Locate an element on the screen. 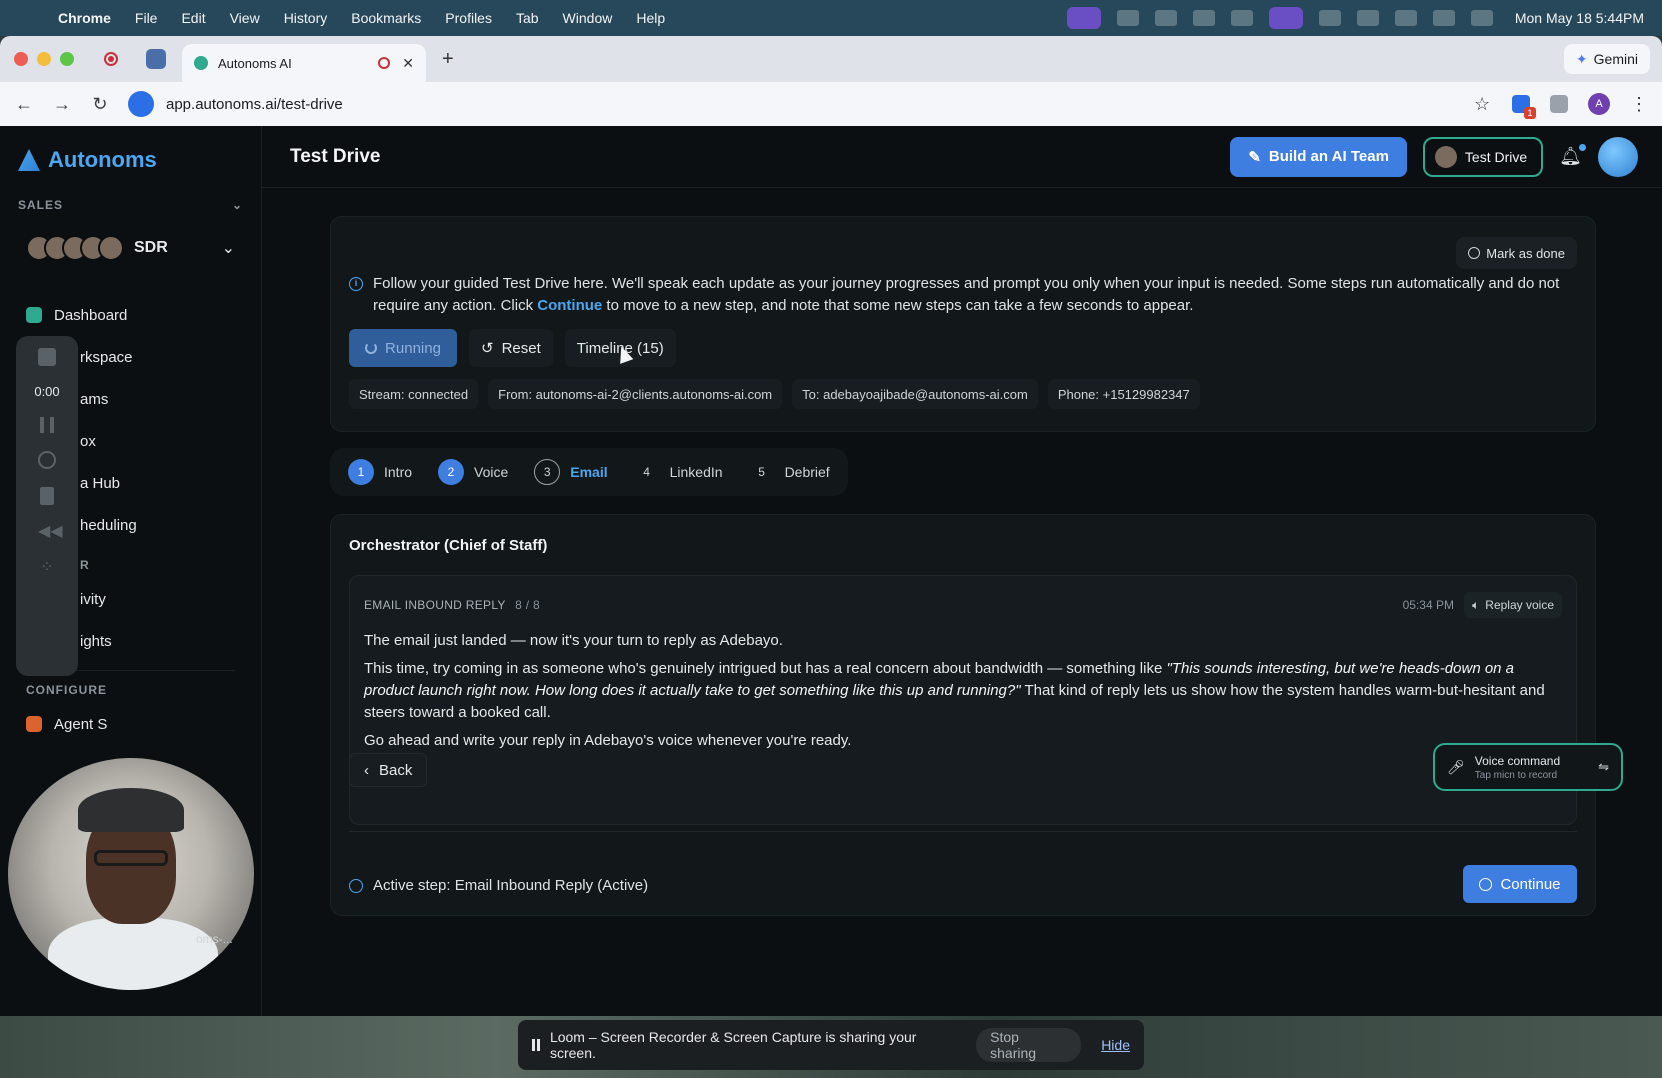 Image resolution: width=1662 pixels, height=1078 pixels. apple-icon is located at coordinates (26, 18).